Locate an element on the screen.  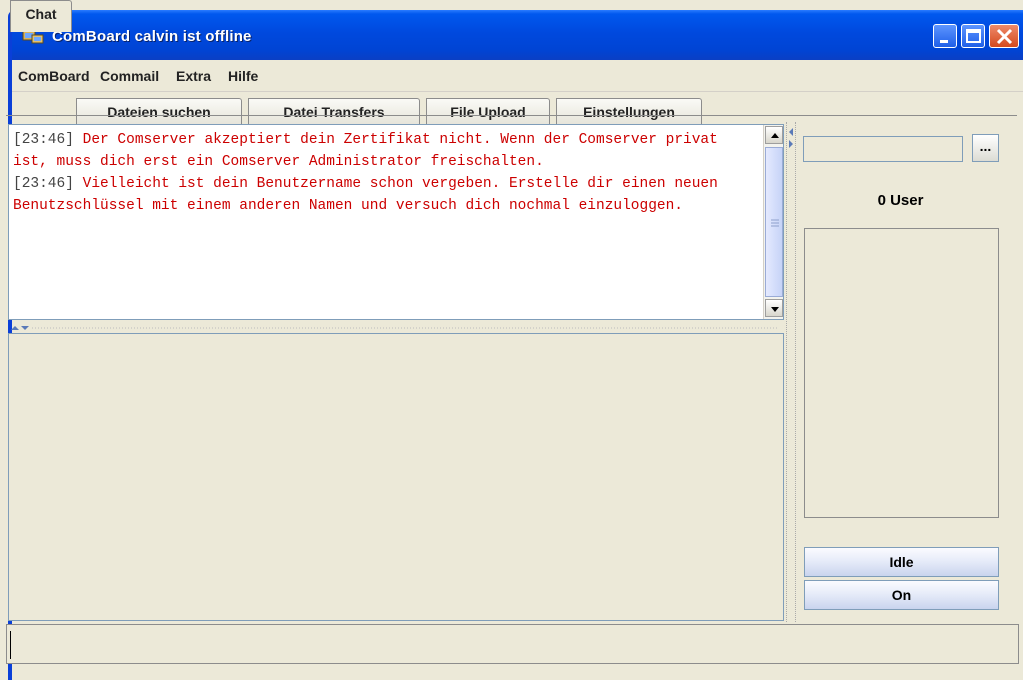
menu-commail: Commail is located at coordinates (129, 76).